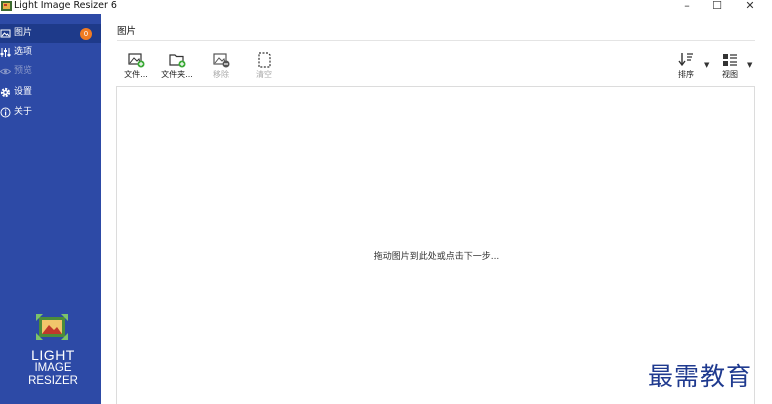  I want to click on view-grid-icon, so click(730, 60).